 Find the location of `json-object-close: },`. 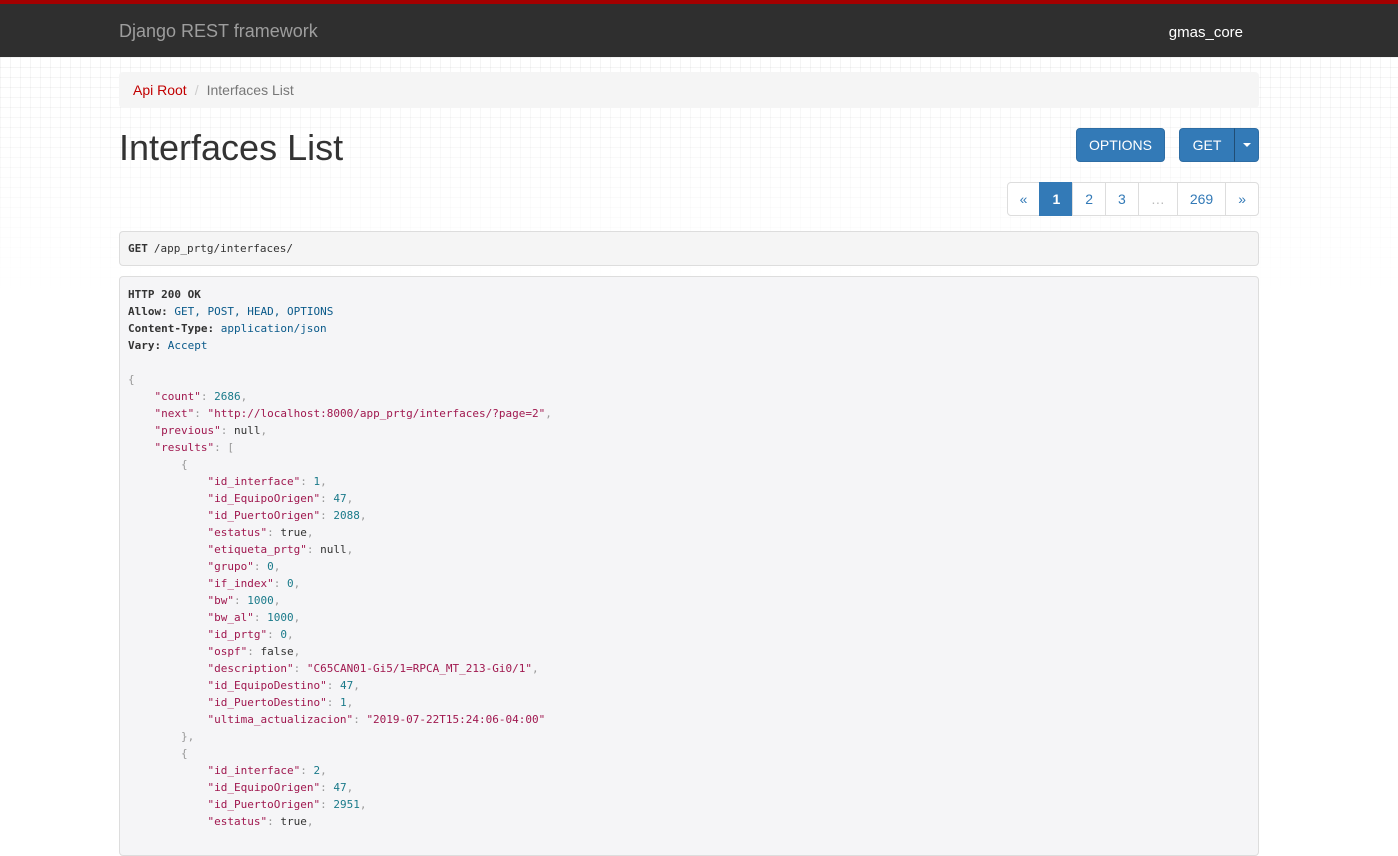

json-object-close: }, is located at coordinates (187, 736).